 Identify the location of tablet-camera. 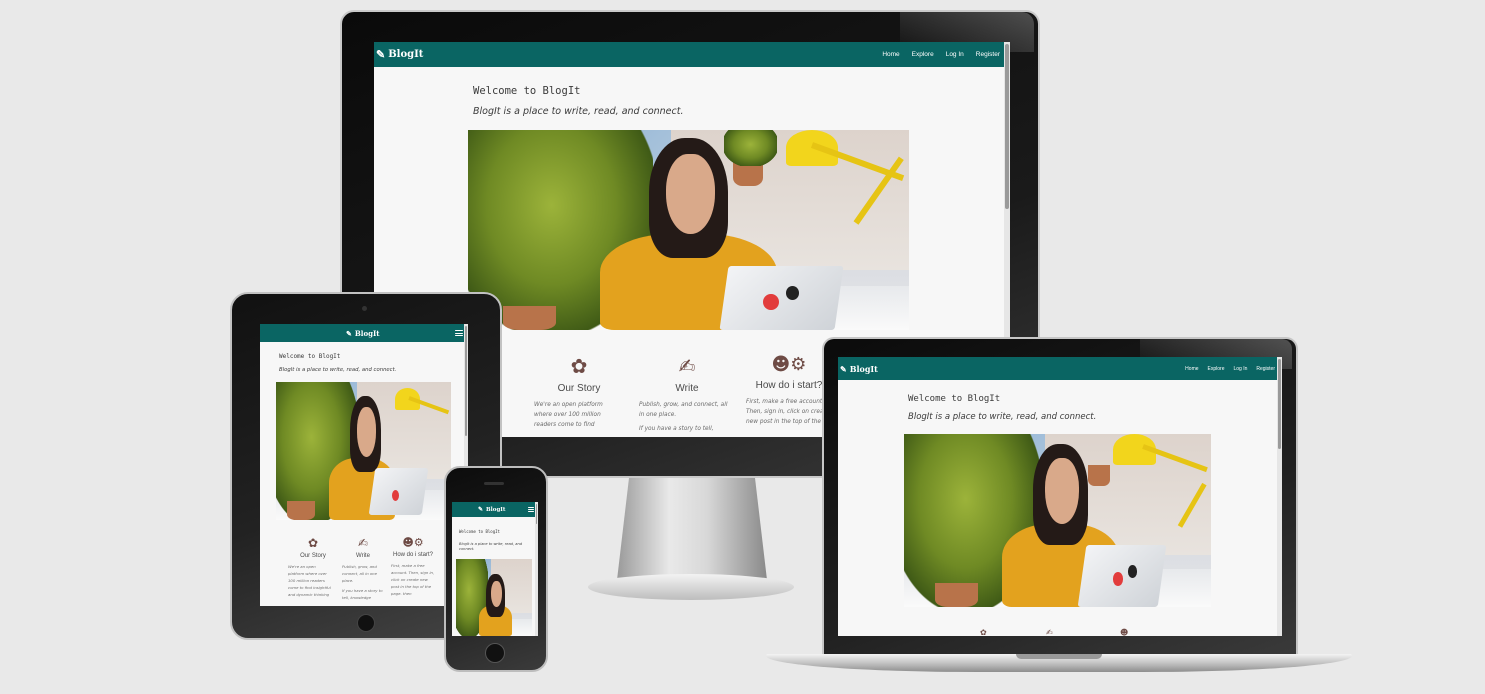
(364, 308).